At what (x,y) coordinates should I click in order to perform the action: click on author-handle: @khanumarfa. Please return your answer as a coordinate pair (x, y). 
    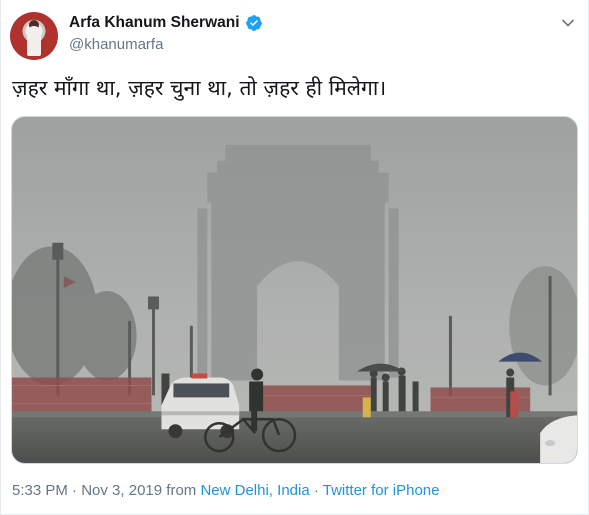
    Looking at the image, I should click on (116, 44).